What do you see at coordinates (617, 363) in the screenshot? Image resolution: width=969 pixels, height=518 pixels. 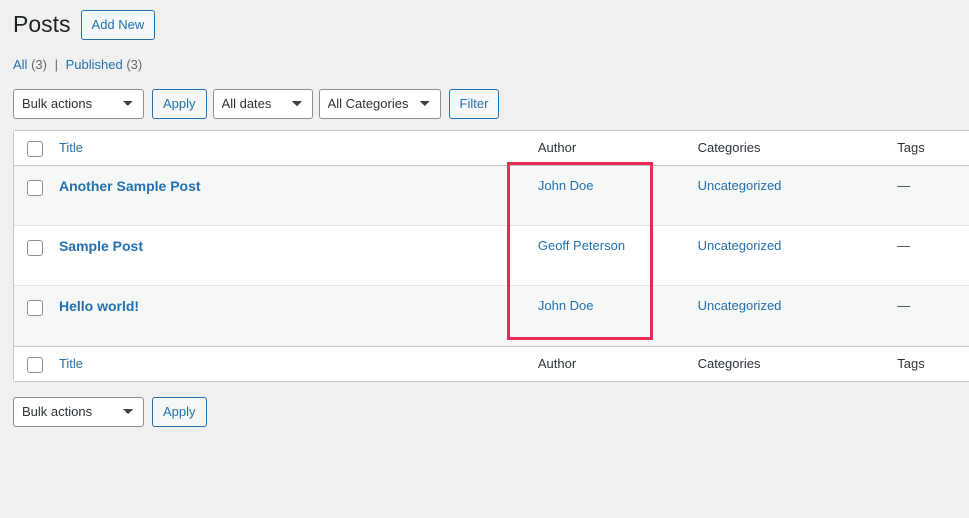 I see `column-footer-author: Author` at bounding box center [617, 363].